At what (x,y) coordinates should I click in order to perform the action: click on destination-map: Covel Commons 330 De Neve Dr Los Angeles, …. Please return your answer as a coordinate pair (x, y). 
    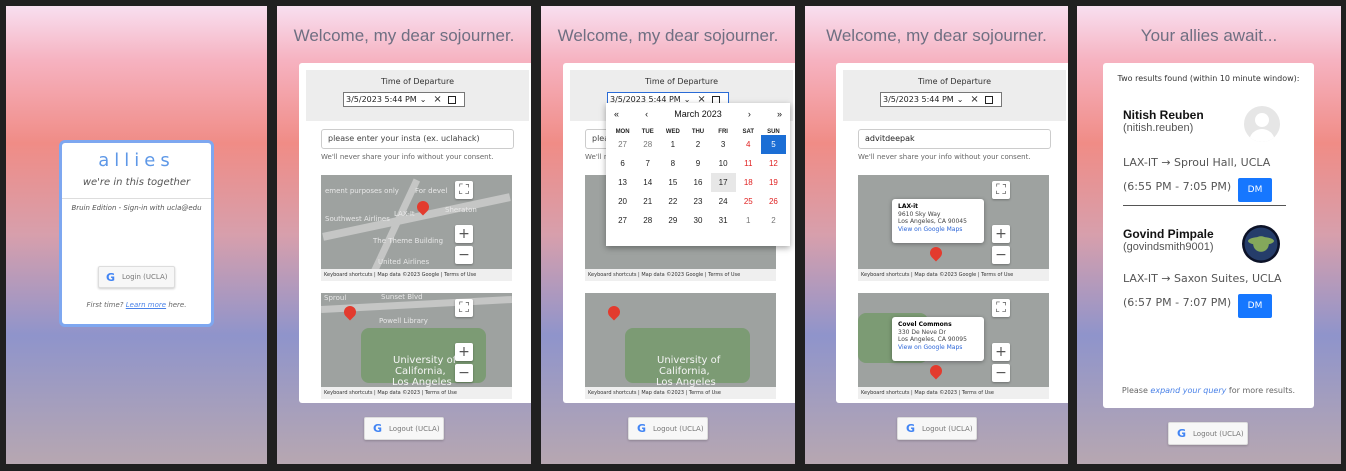
    Looking at the image, I should click on (953, 346).